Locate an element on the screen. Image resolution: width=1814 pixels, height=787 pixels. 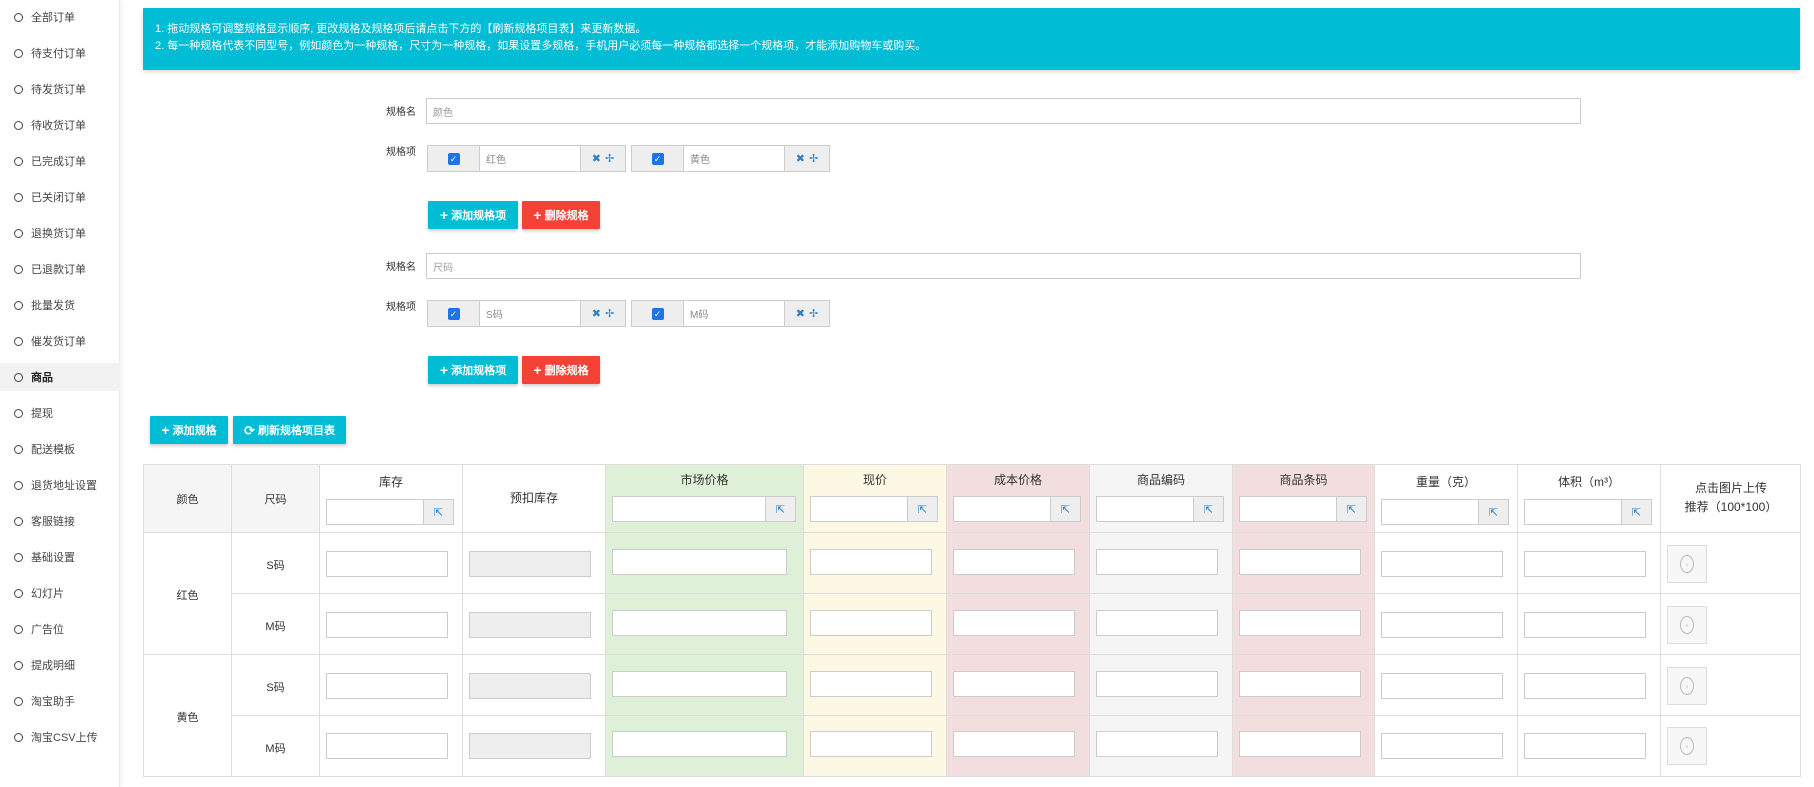
sidebar-item-completed: 已完成订单 is located at coordinates (60, 161).